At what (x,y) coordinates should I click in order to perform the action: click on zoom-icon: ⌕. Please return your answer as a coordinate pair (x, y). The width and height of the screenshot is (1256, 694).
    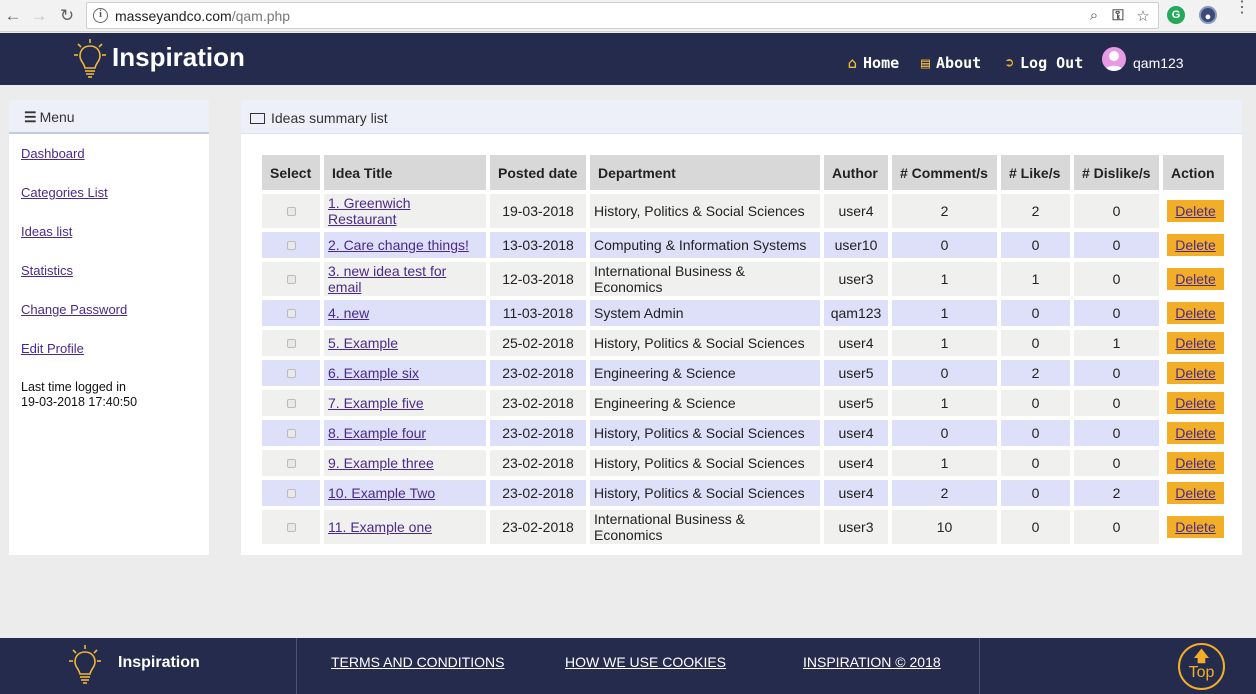
    Looking at the image, I should click on (1094, 15).